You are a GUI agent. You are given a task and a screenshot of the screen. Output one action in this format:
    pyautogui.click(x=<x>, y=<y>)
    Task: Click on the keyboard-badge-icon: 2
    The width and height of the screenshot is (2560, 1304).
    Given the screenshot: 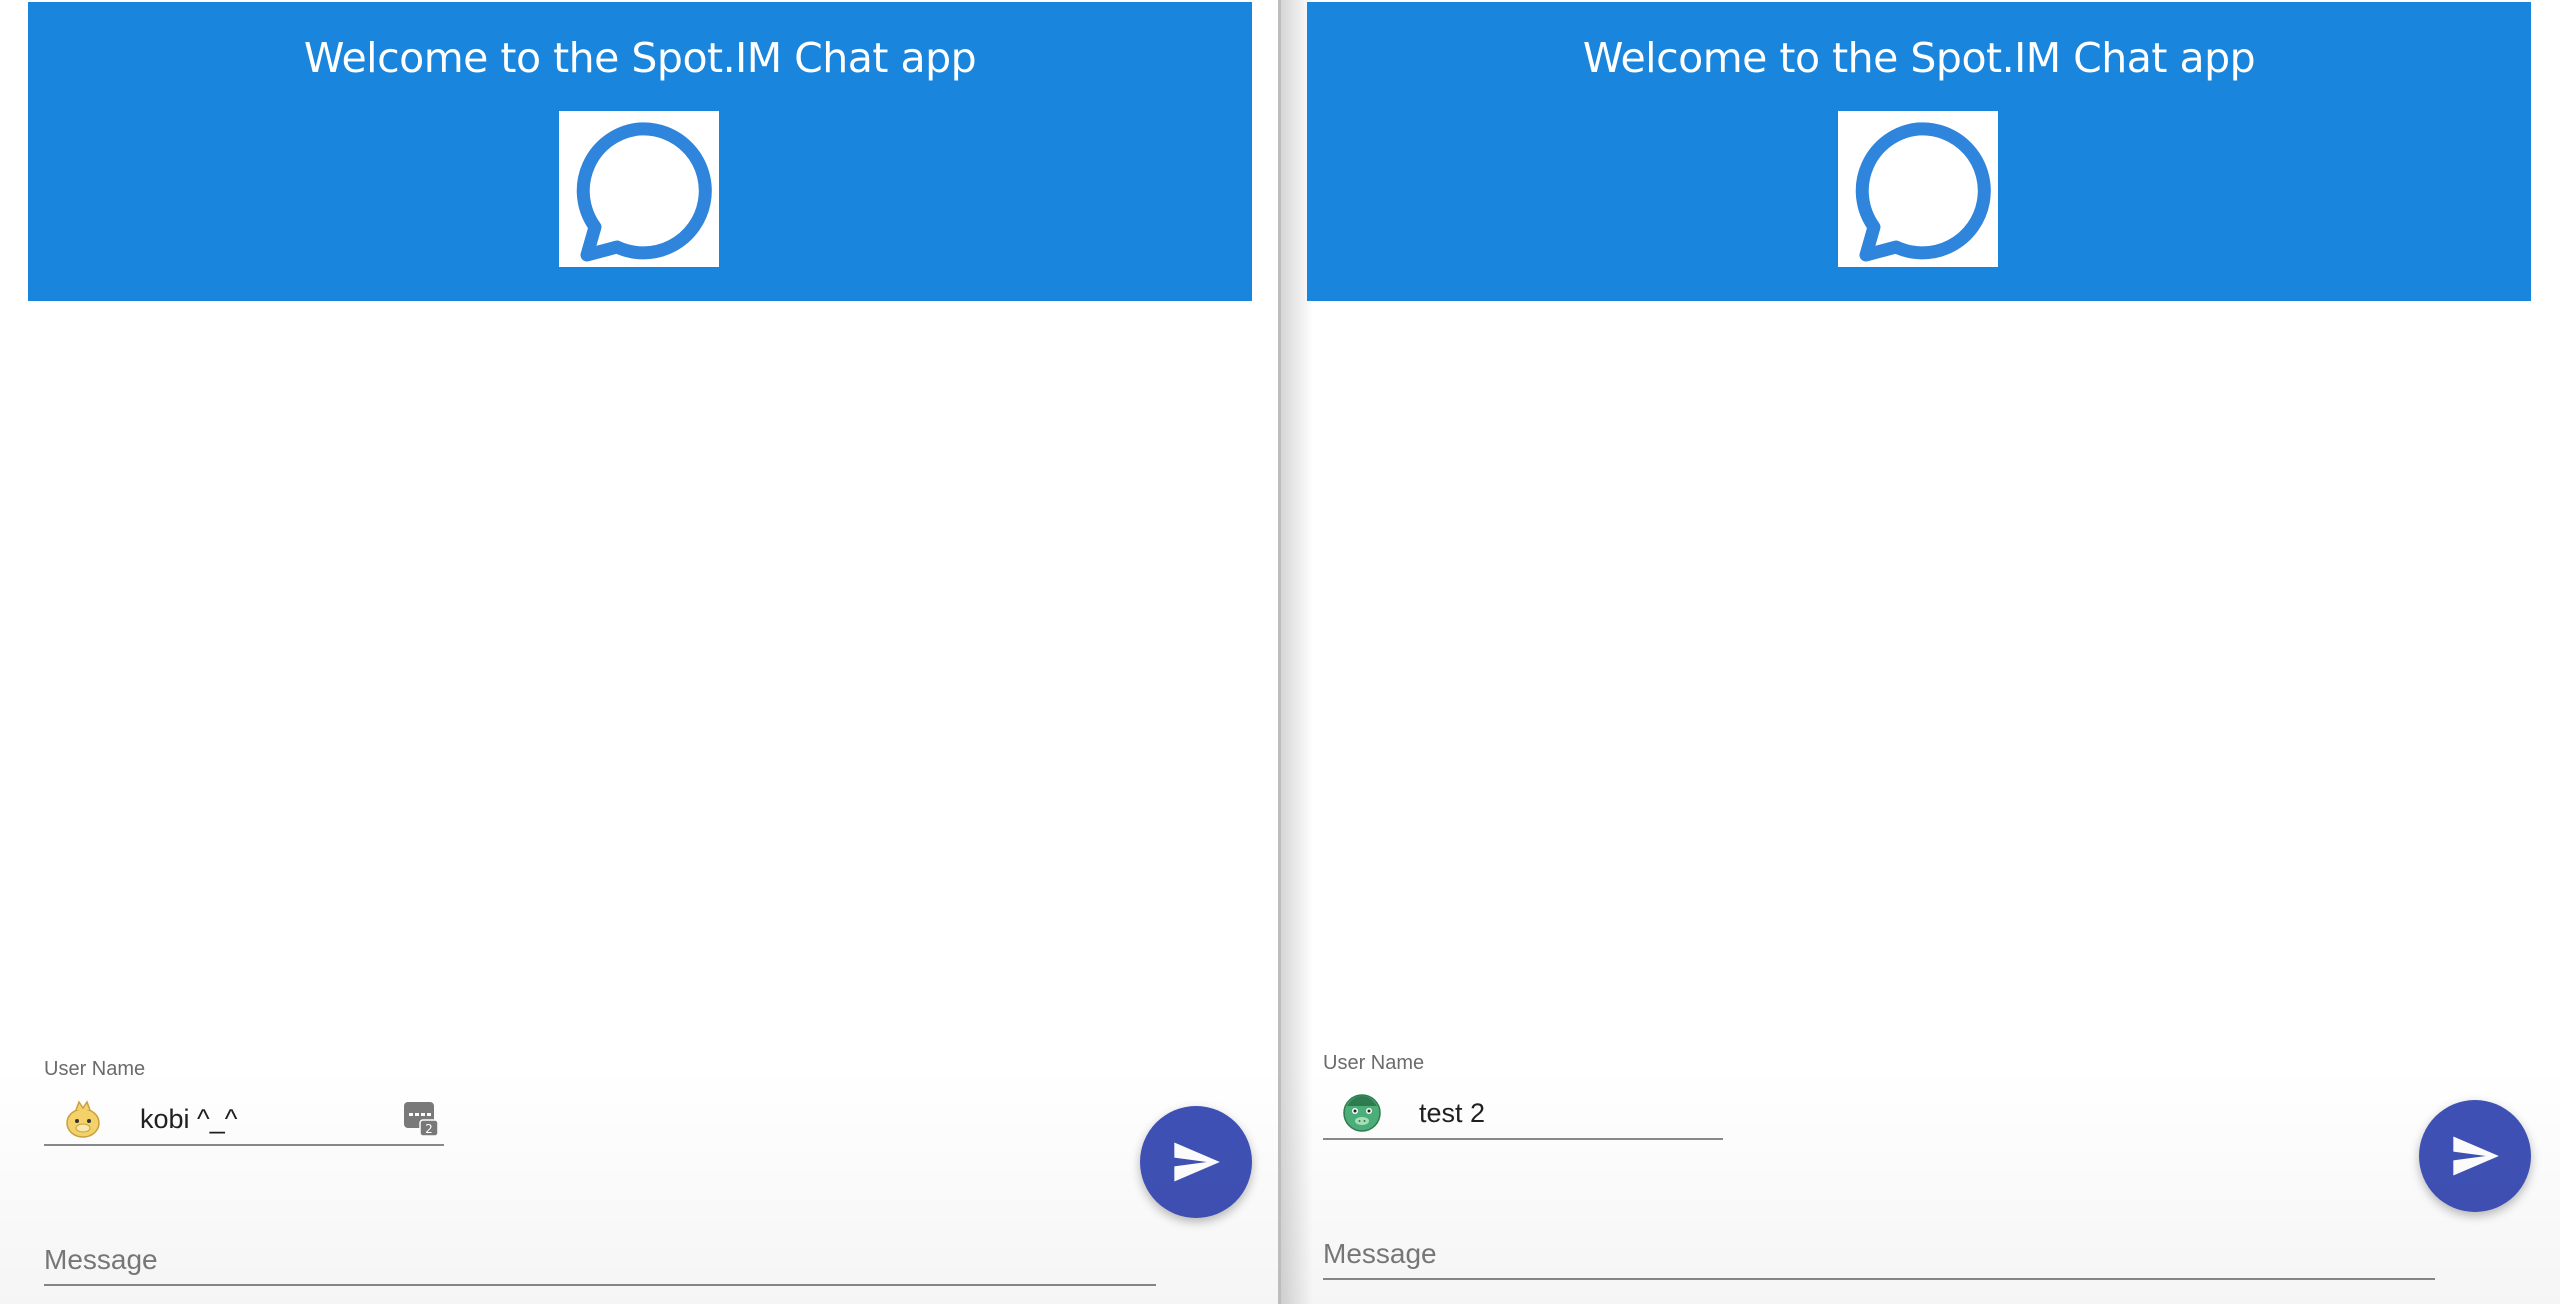 What is the action you would take?
    pyautogui.click(x=421, y=1119)
    